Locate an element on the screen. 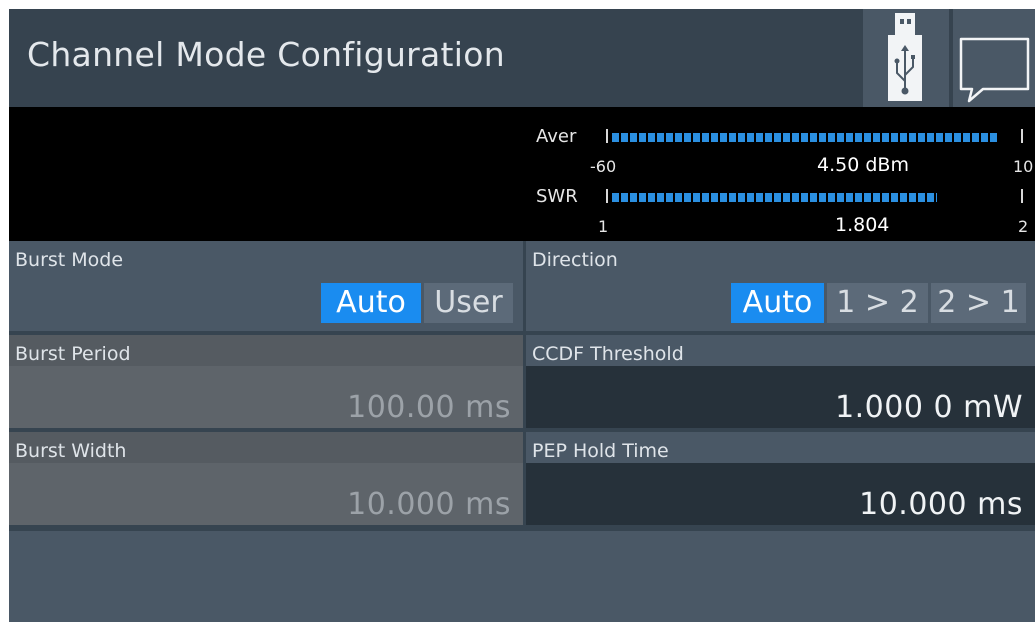  pep-hold-time-field: PEP Hold Time 10.000 ms is located at coordinates (780, 478).